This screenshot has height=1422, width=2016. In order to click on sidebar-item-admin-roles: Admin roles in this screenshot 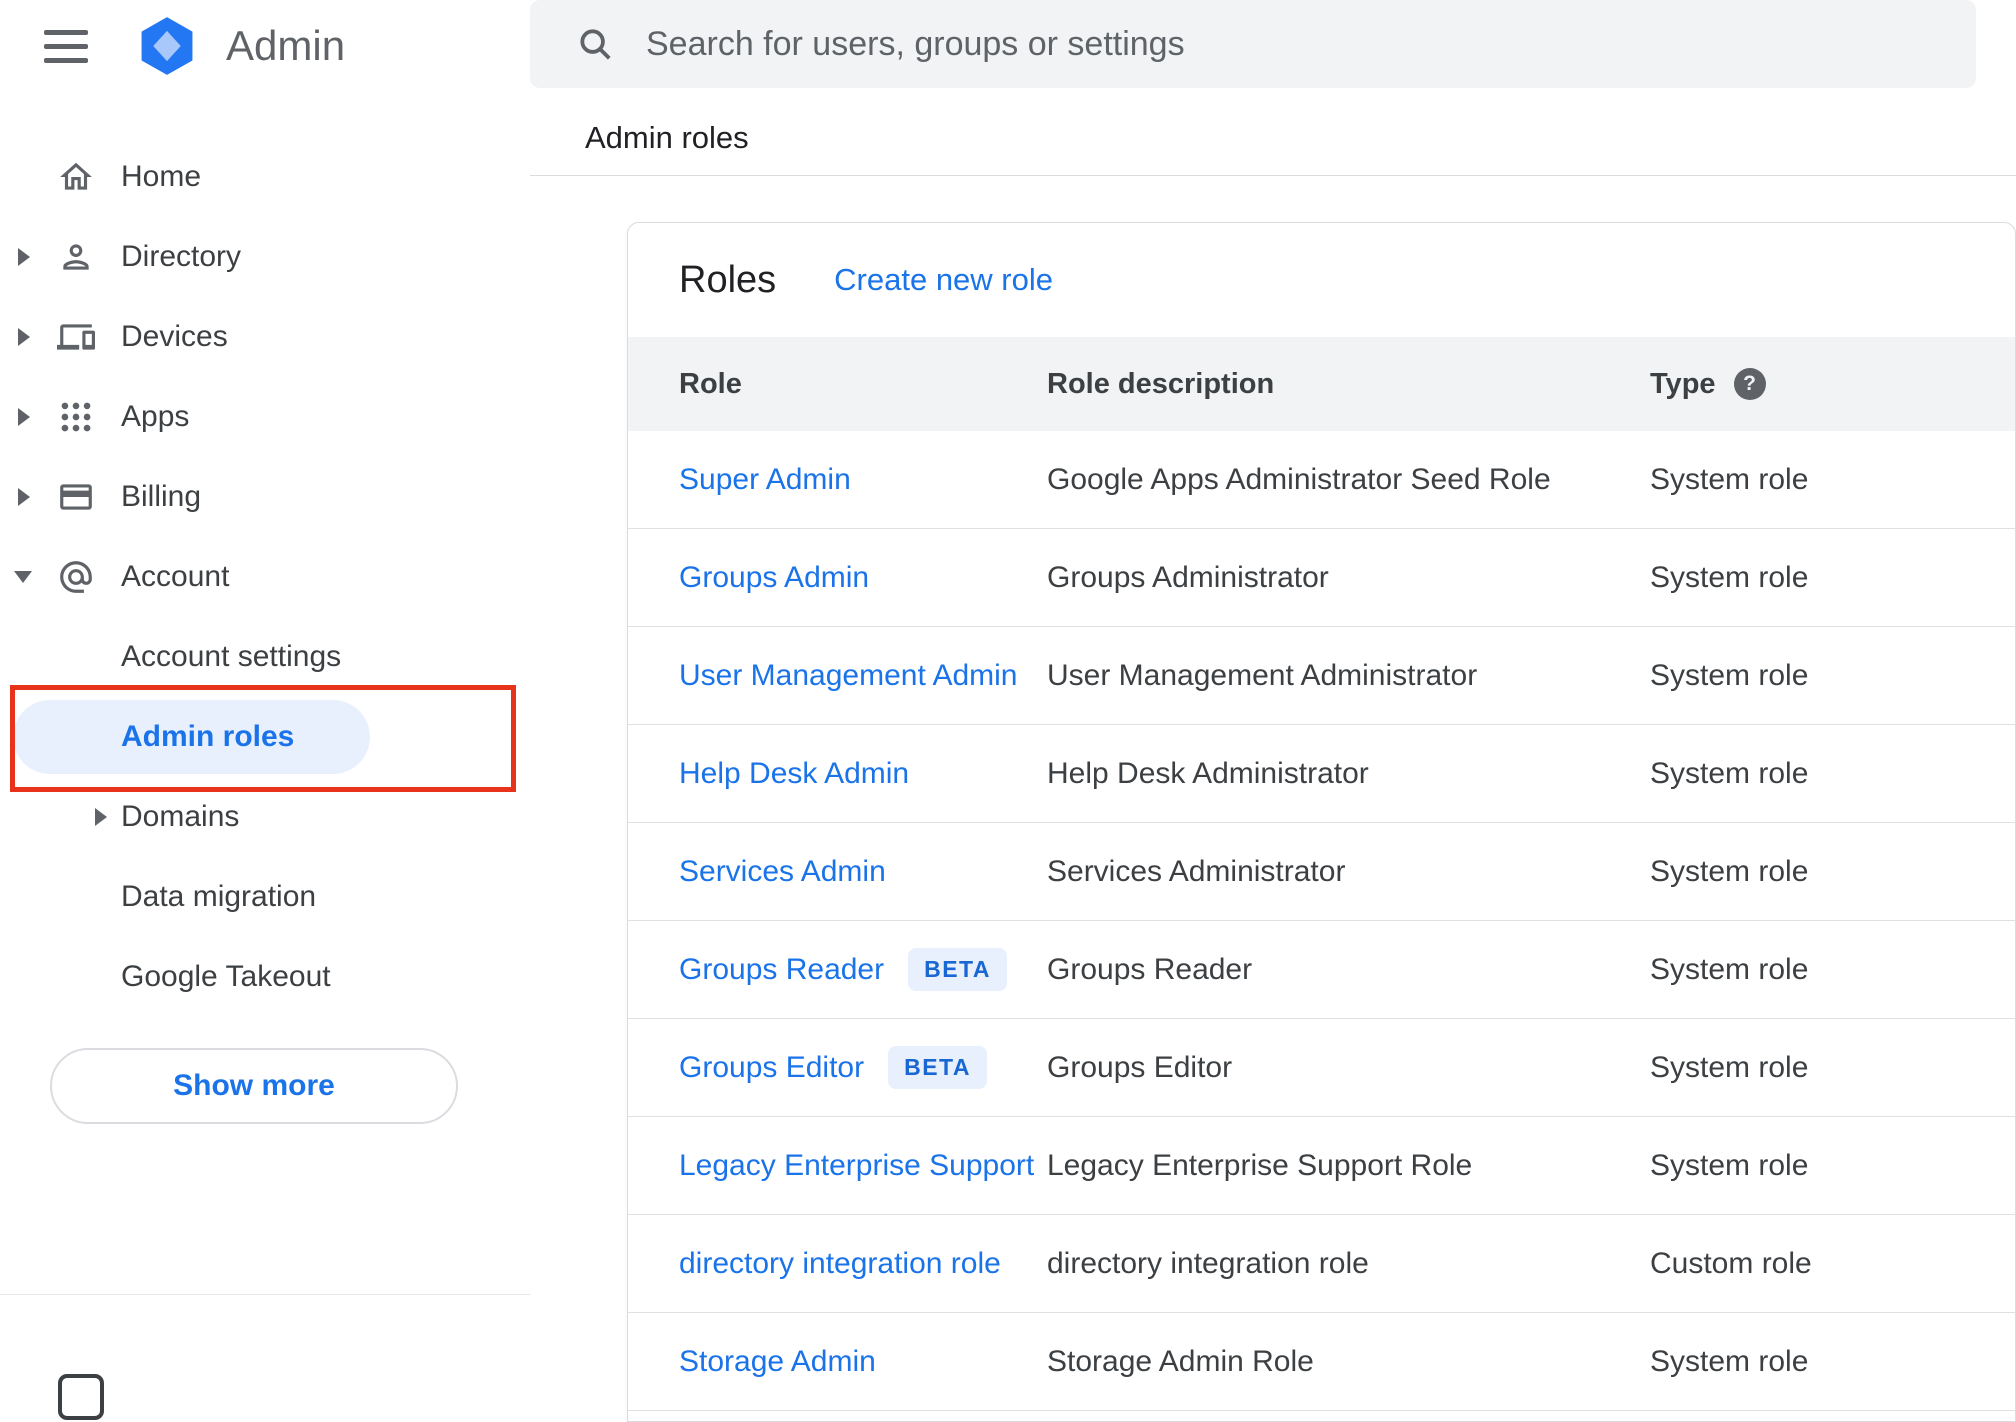, I will do `click(265, 737)`.